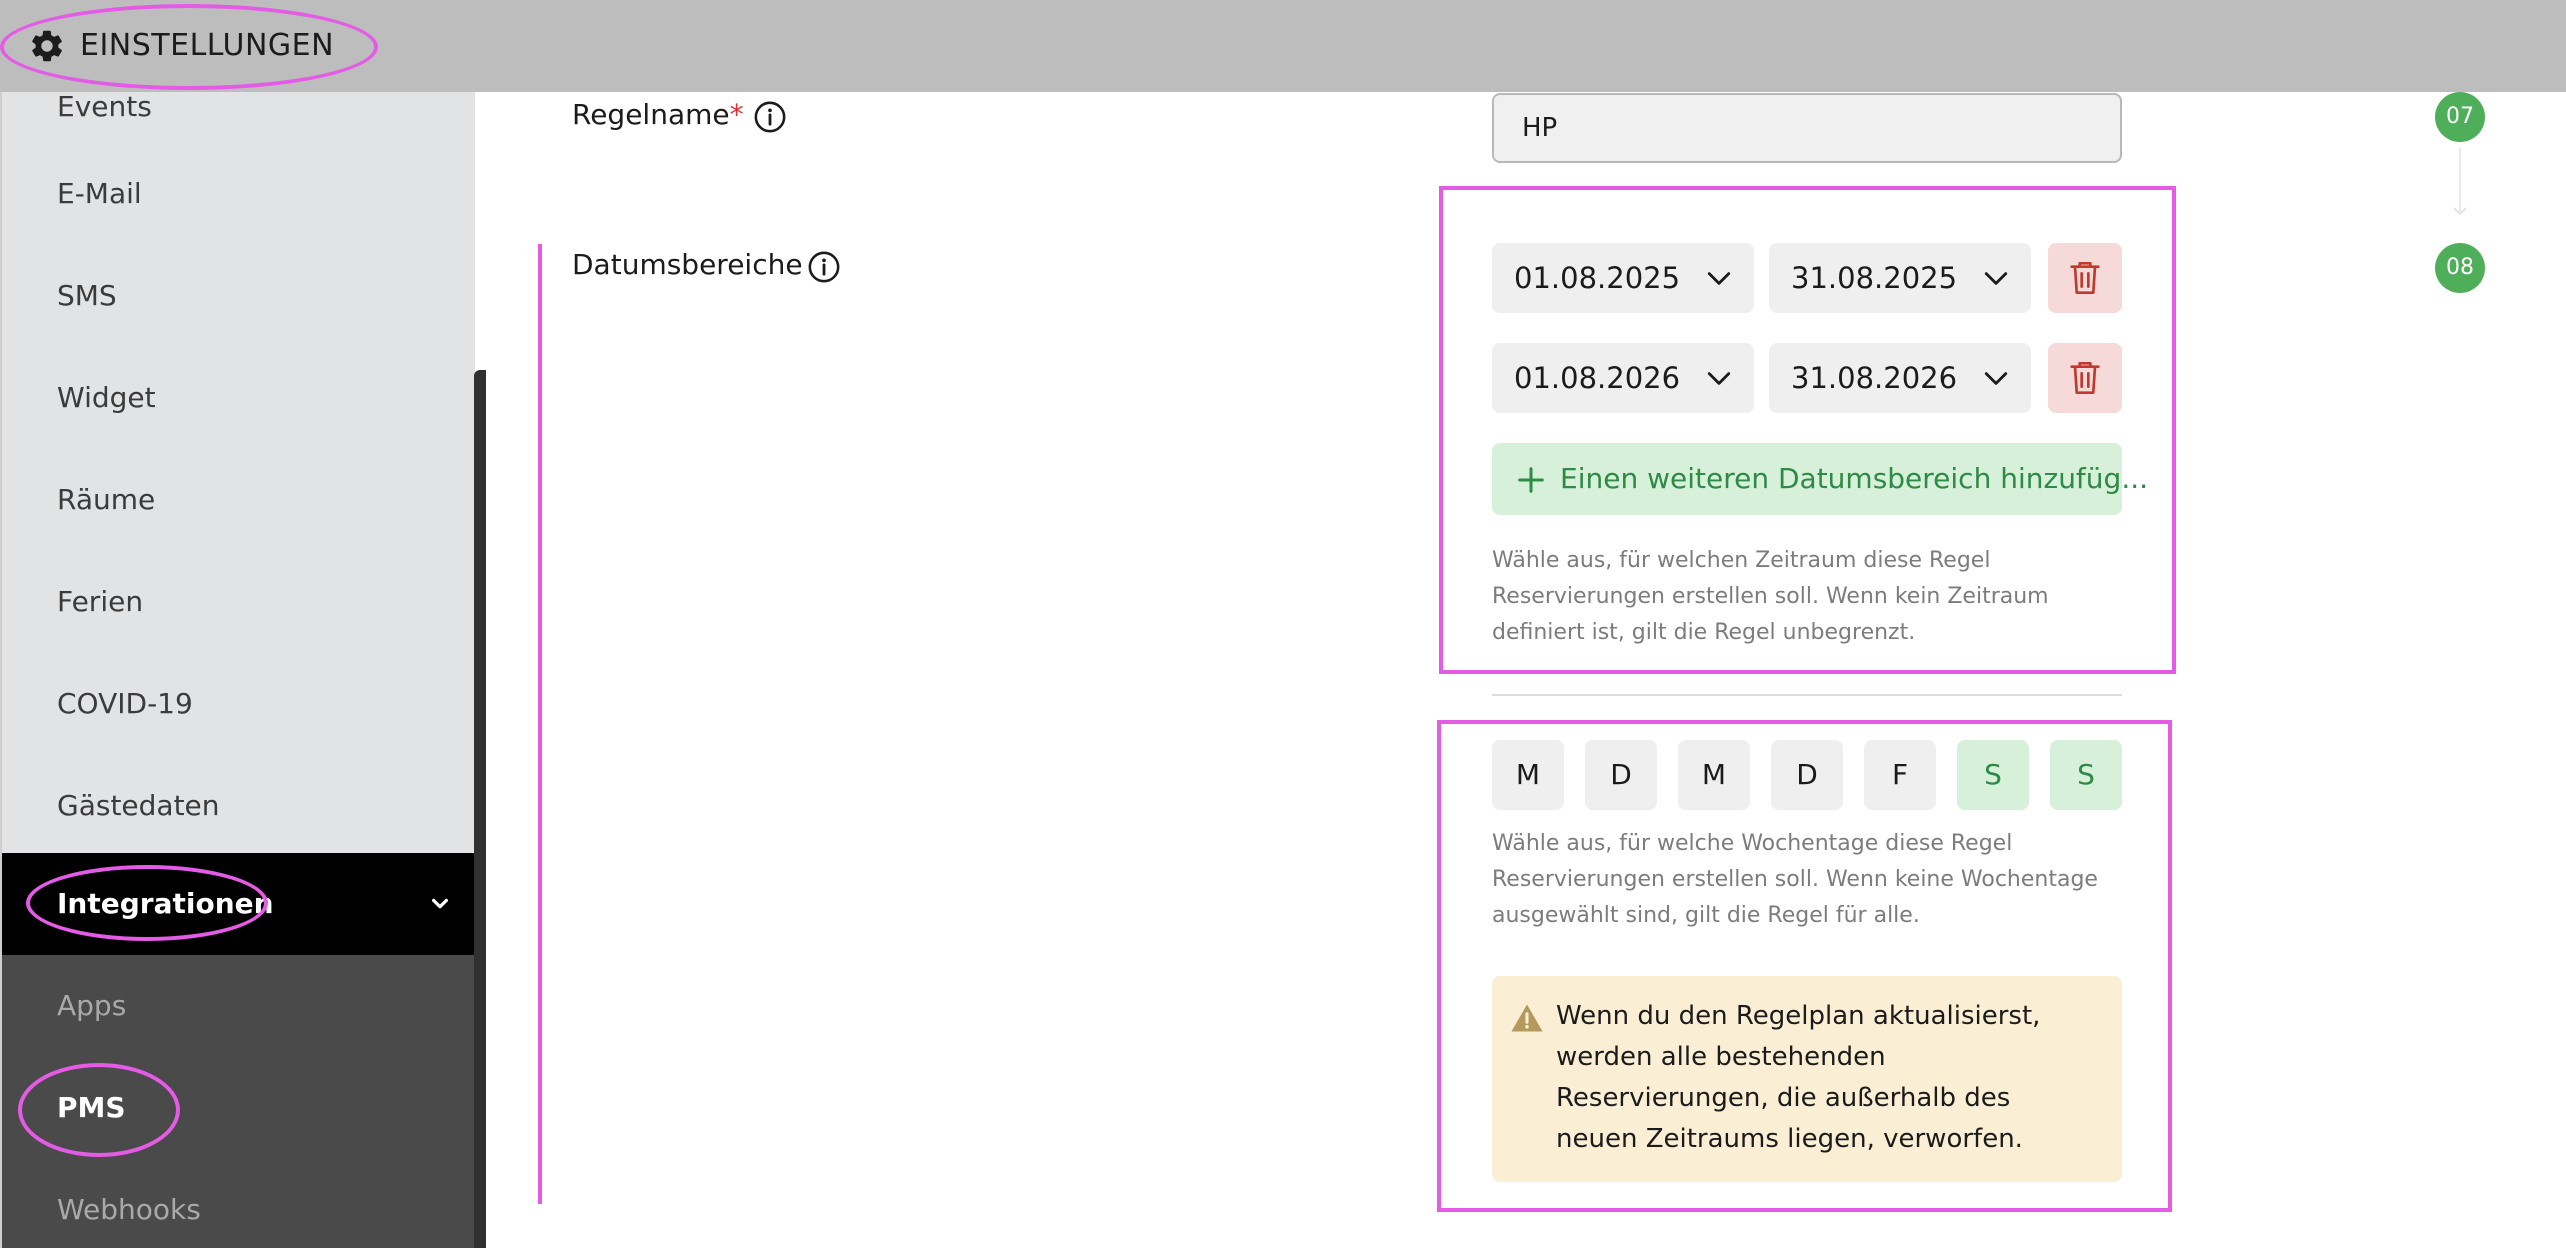 This screenshot has height=1248, width=2566. Describe the element at coordinates (1597, 378) in the screenshot. I see `date-from-value: 01.08.2026` at that location.